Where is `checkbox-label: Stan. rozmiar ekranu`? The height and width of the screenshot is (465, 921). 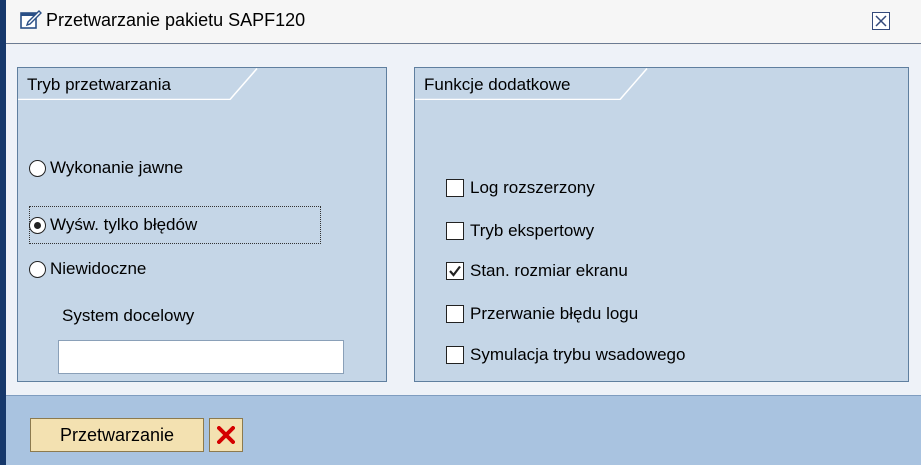
checkbox-label: Stan. rozmiar ekranu is located at coordinates (549, 270).